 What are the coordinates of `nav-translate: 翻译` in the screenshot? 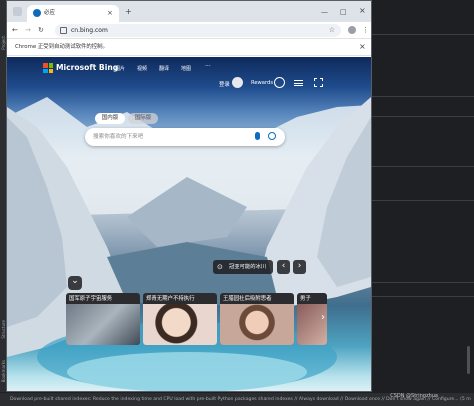 It's located at (164, 68).